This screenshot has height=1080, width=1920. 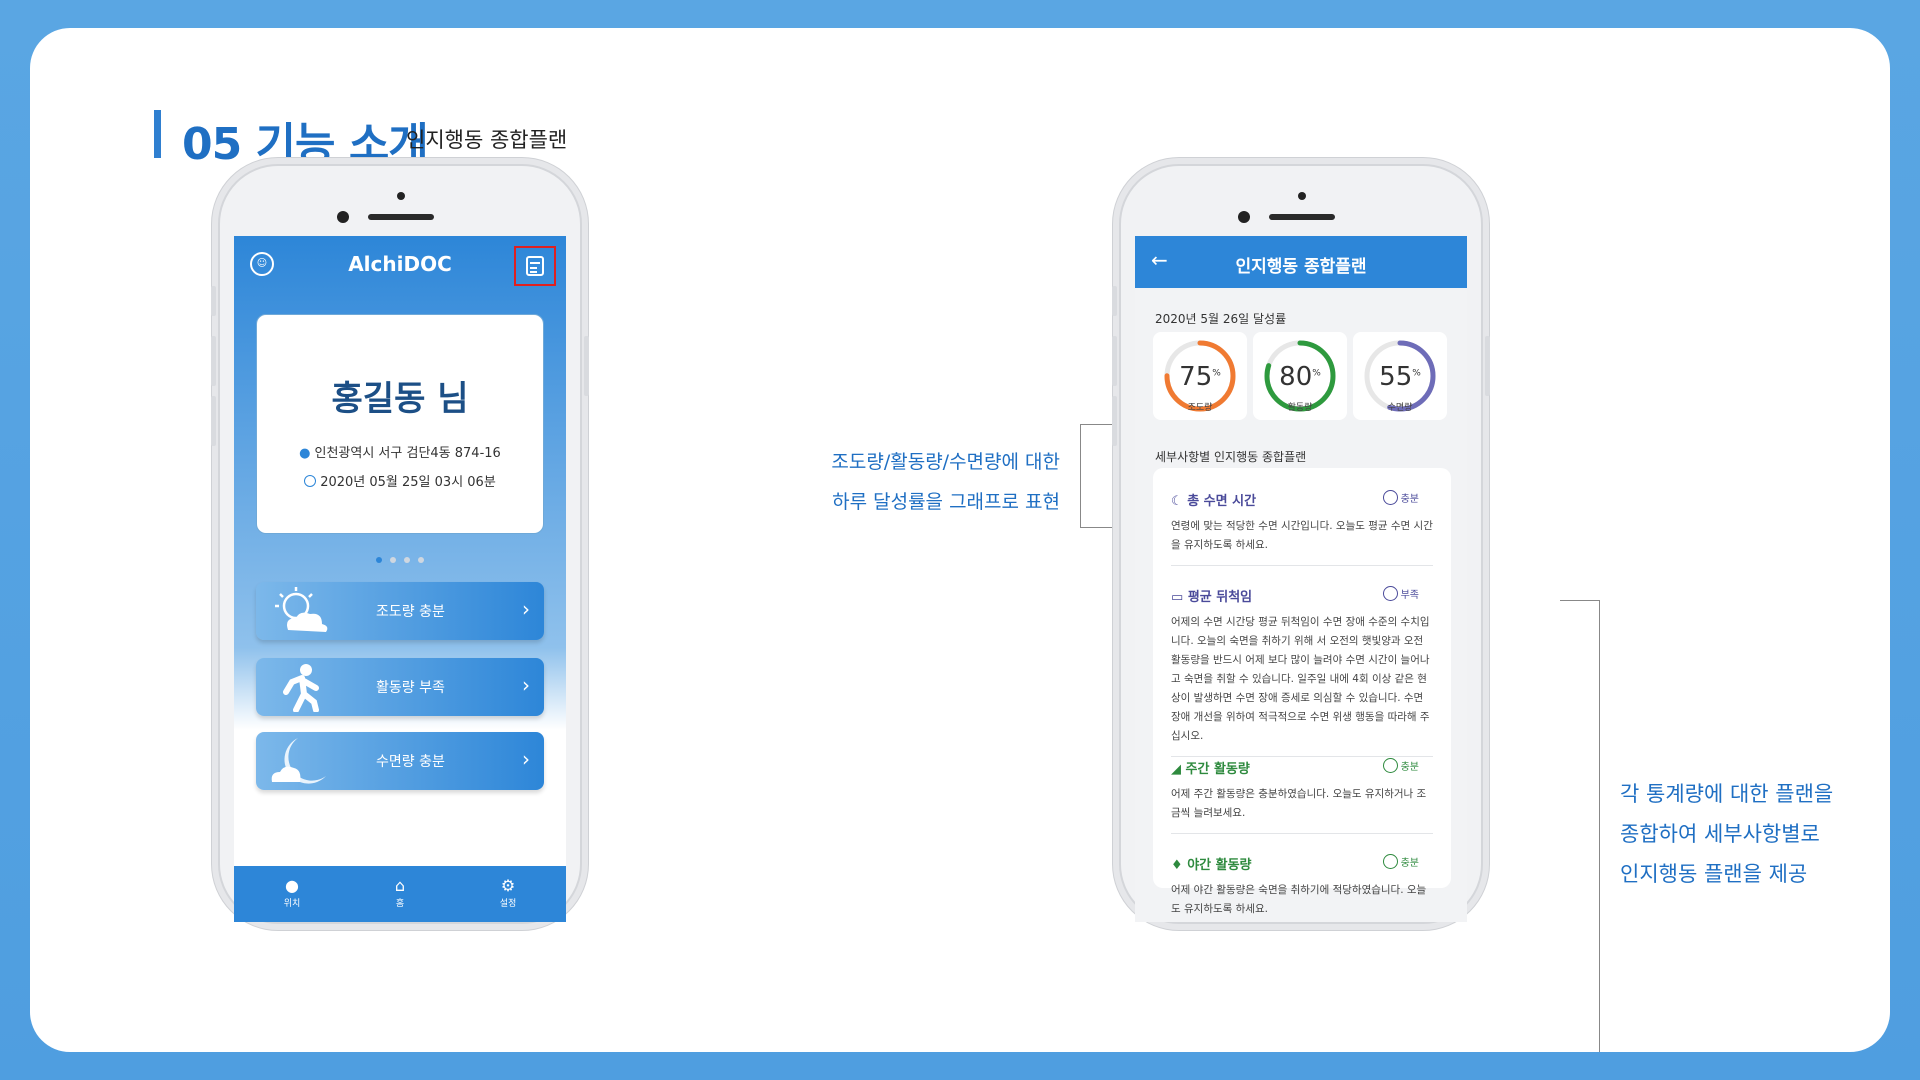 I want to click on bottom-nav: ● 위치 ⌂ 홈 ⚙ 설정, so click(x=400, y=894).